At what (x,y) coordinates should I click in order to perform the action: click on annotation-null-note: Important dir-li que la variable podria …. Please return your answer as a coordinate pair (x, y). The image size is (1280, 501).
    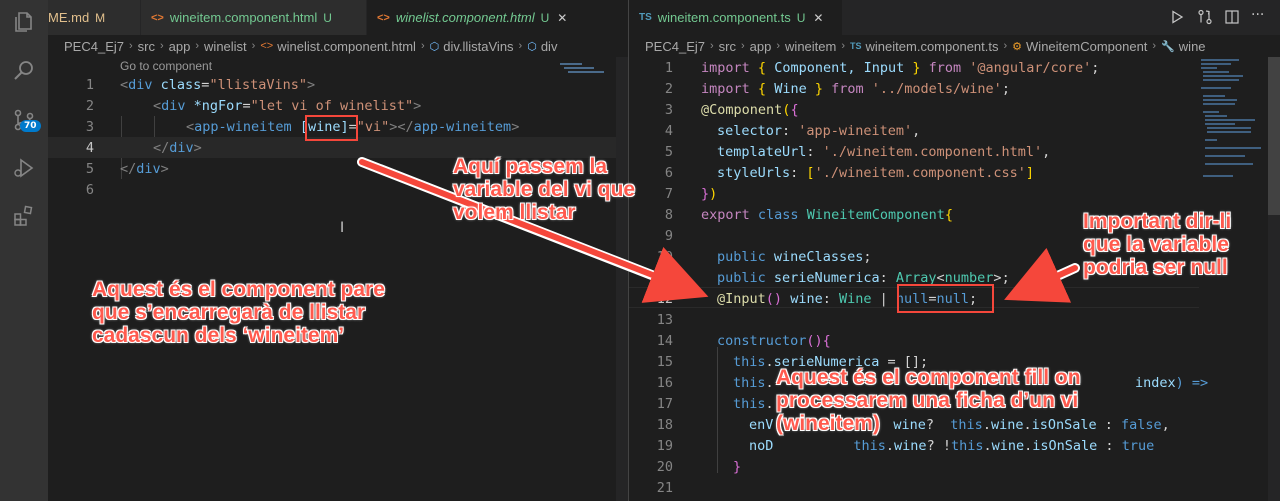
    Looking at the image, I should click on (1157, 244).